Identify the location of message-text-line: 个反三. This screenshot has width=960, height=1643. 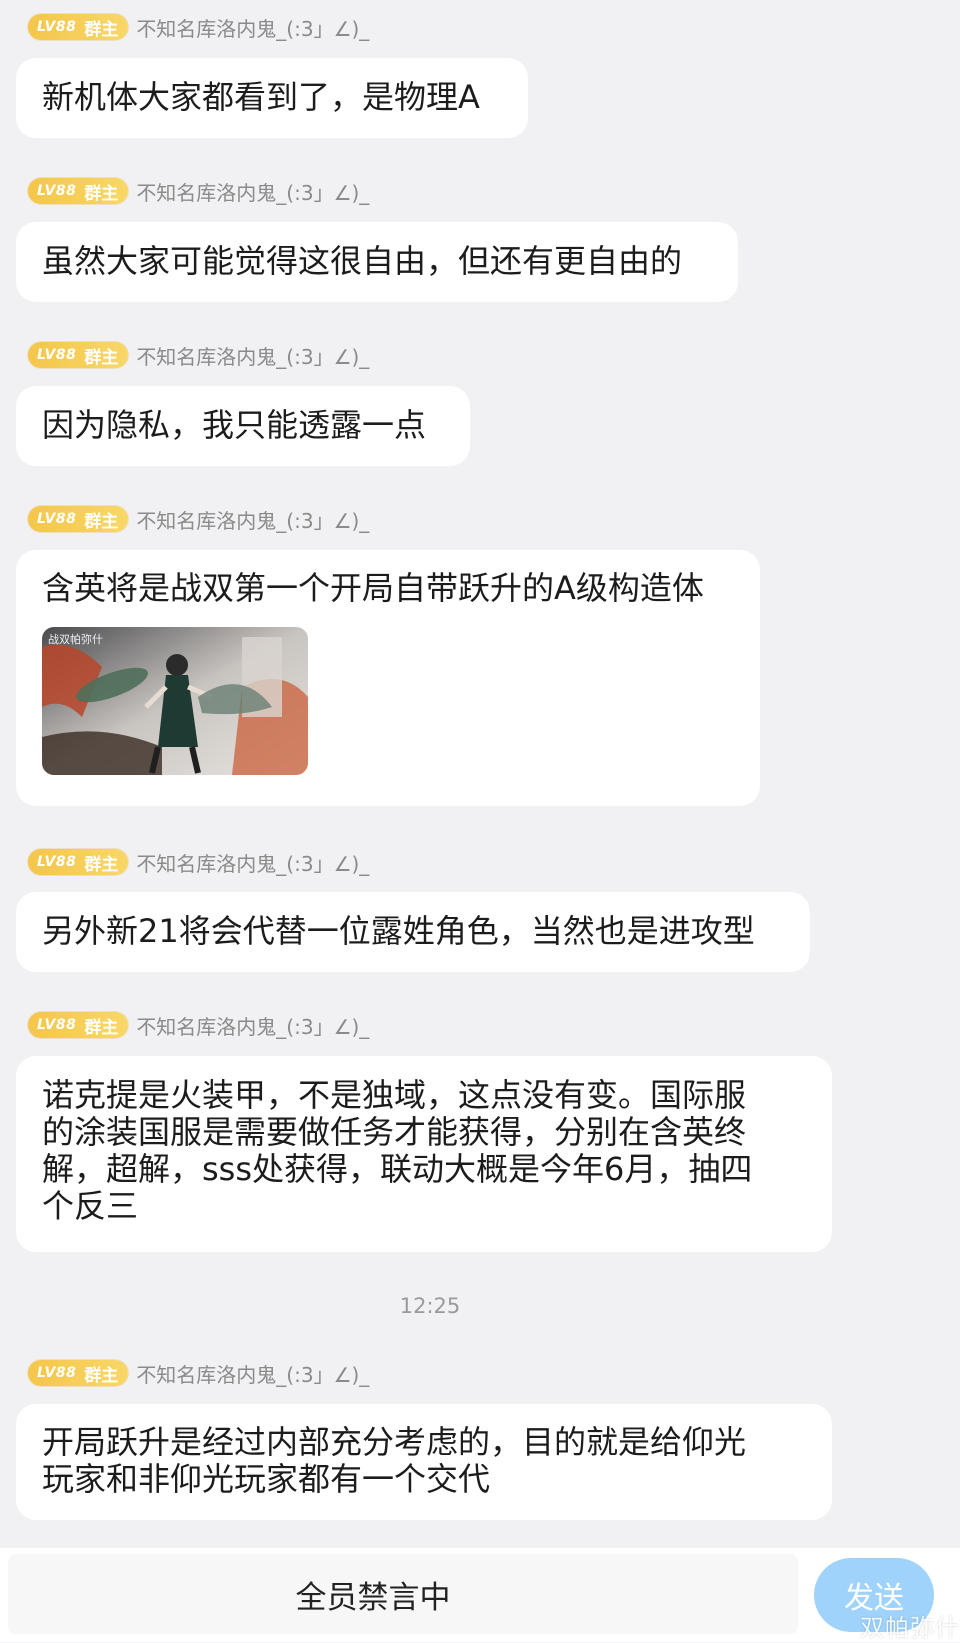
(90, 1206).